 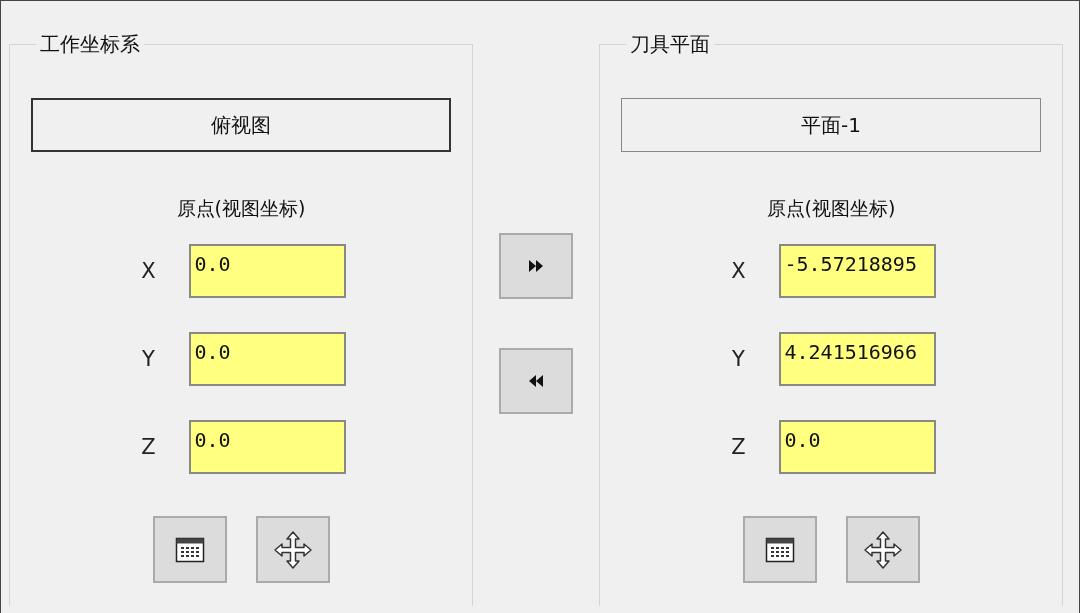 I want to click on group-title: 工作坐标系, so click(x=90, y=44).